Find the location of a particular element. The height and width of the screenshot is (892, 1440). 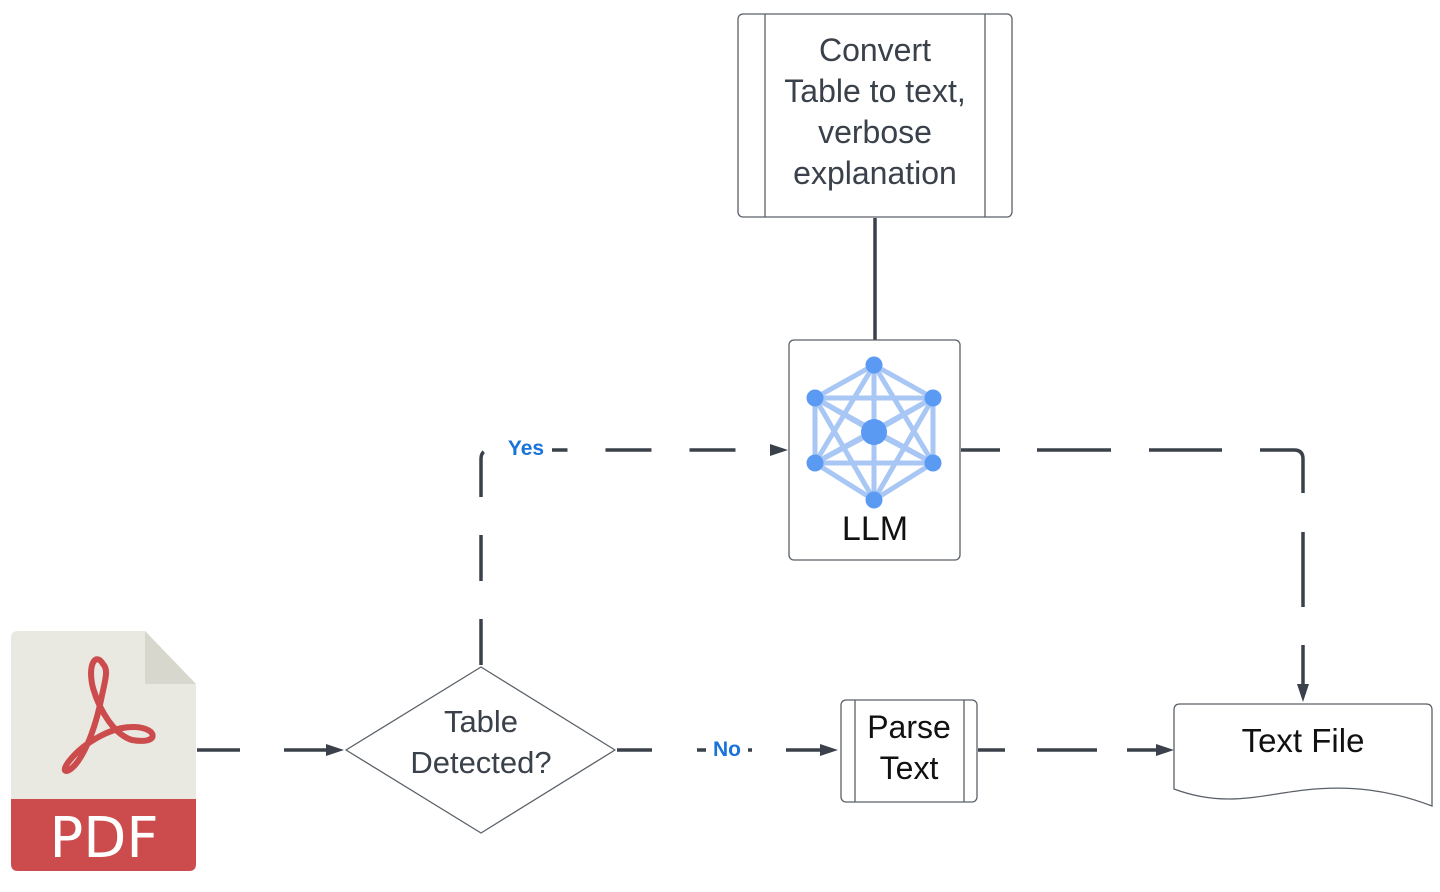

decision-table-detected: Table Detected? is located at coordinates (480, 750).